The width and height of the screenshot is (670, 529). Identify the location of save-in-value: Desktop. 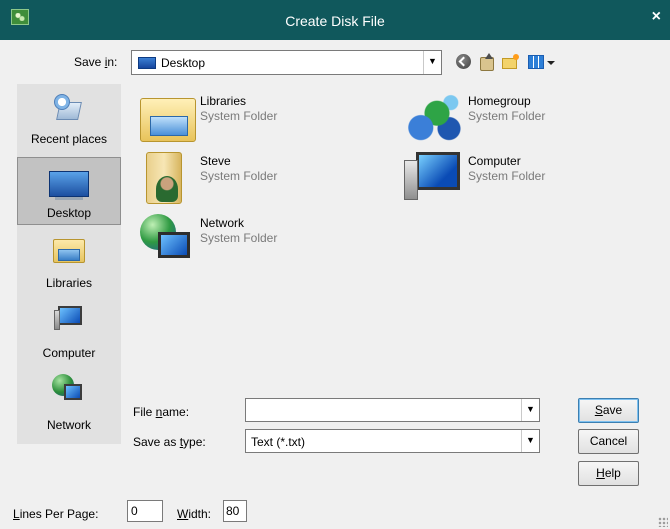
(183, 63).